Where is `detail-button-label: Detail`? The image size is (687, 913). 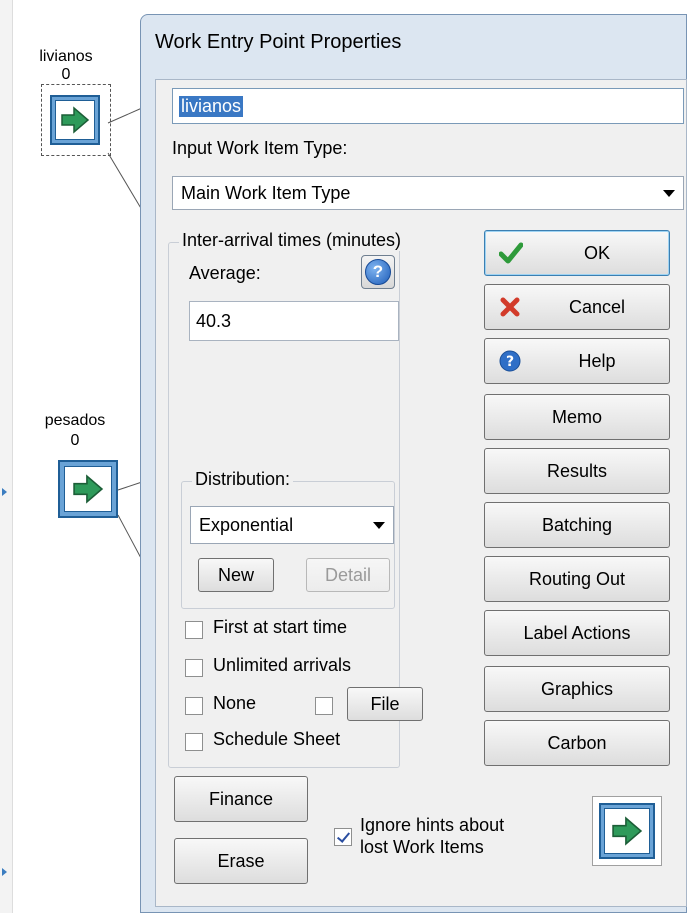 detail-button-label: Detail is located at coordinates (348, 574).